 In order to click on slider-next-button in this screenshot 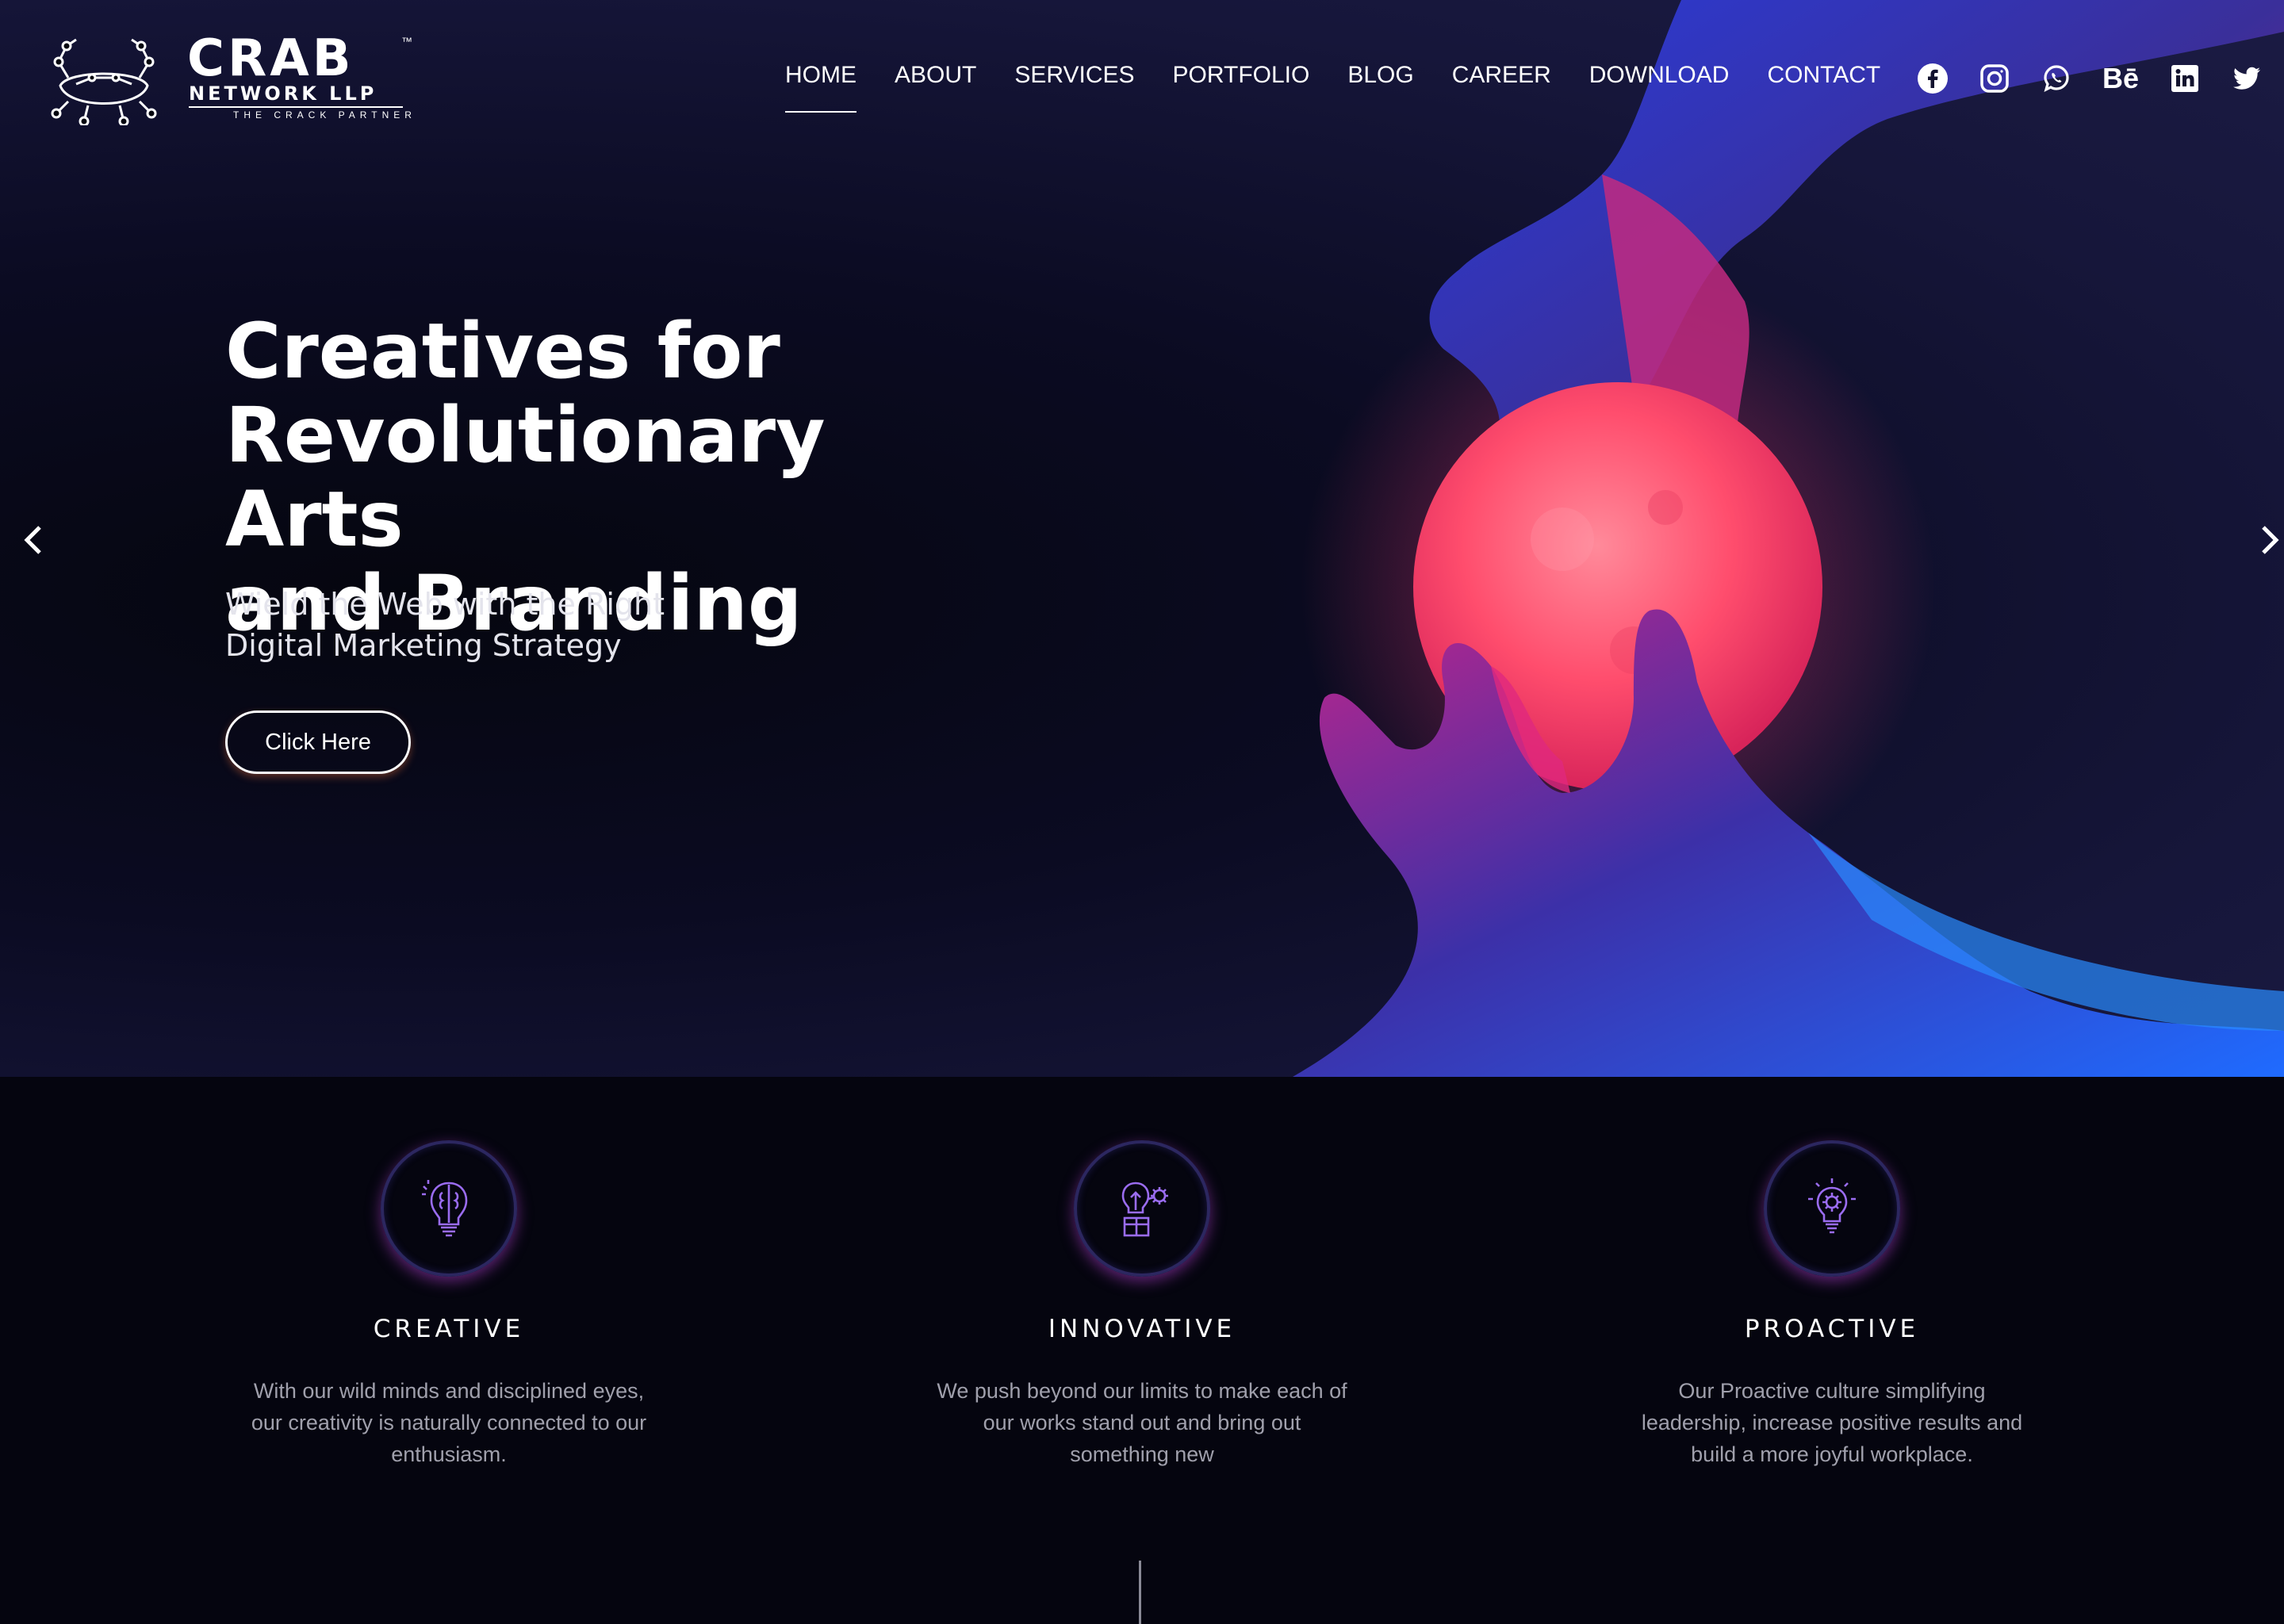, I will do `click(2269, 540)`.